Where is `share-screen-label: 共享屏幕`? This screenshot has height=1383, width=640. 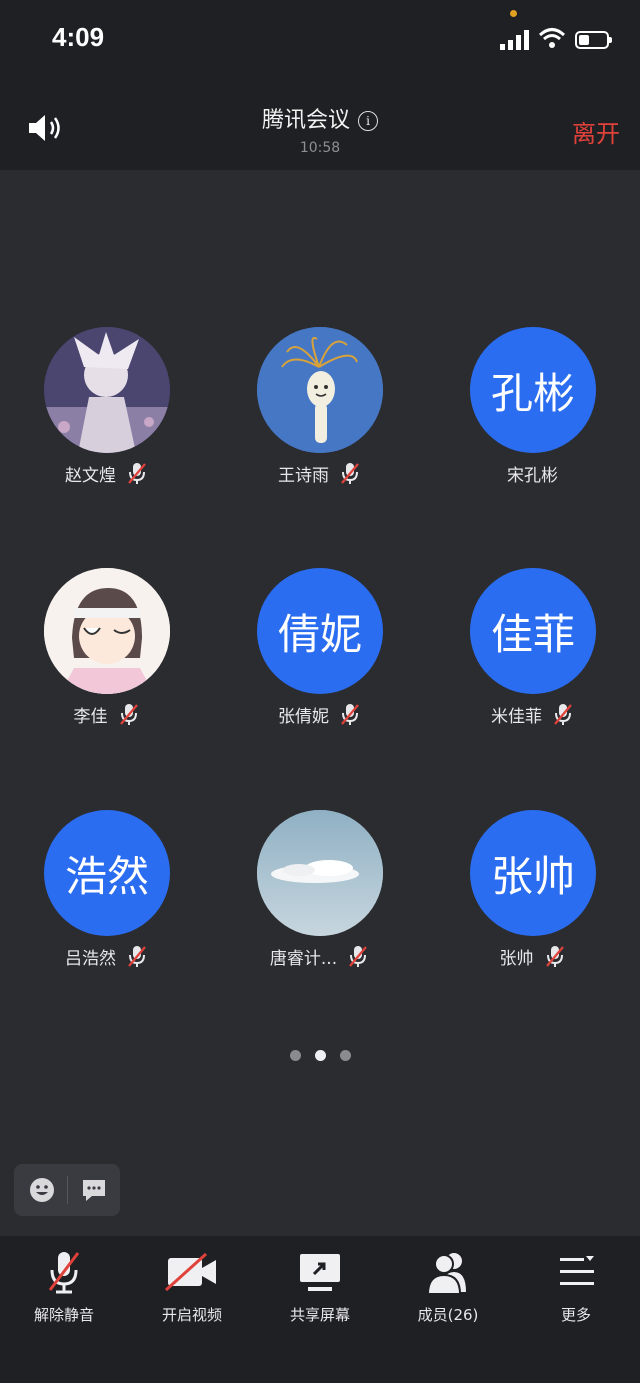 share-screen-label: 共享屏幕 is located at coordinates (319, 1315).